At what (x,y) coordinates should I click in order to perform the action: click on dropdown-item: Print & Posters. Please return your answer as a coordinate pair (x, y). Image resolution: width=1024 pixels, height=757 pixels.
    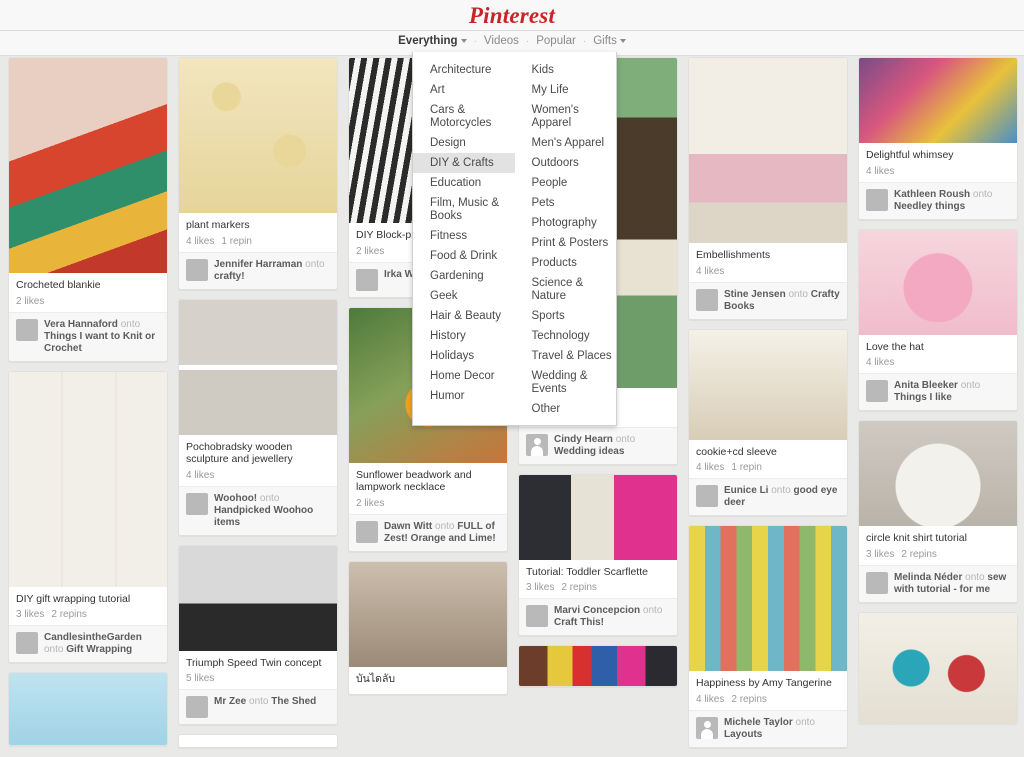
    Looking at the image, I should click on (566, 243).